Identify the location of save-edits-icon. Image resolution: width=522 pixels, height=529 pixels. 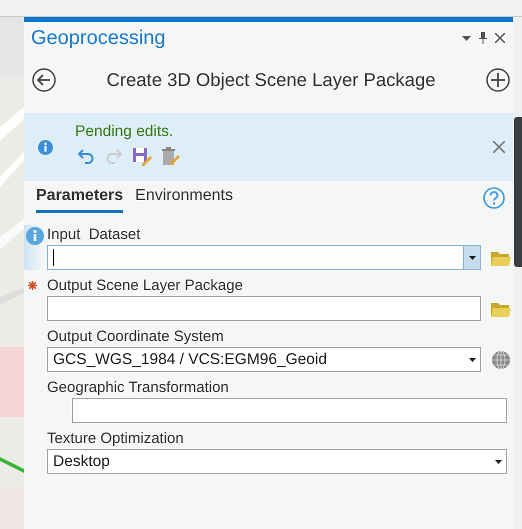
(142, 156).